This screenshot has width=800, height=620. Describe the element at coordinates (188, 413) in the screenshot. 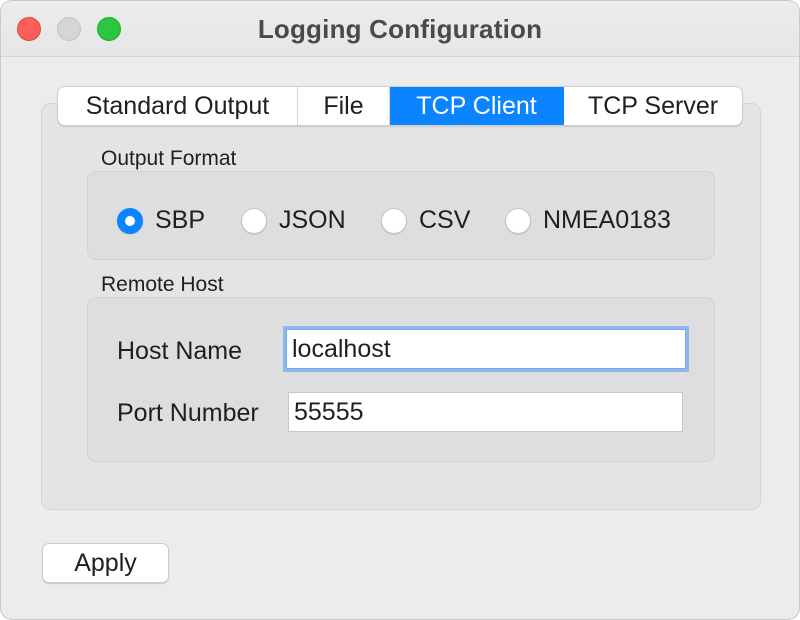

I see `port-number-label: Port Number` at that location.